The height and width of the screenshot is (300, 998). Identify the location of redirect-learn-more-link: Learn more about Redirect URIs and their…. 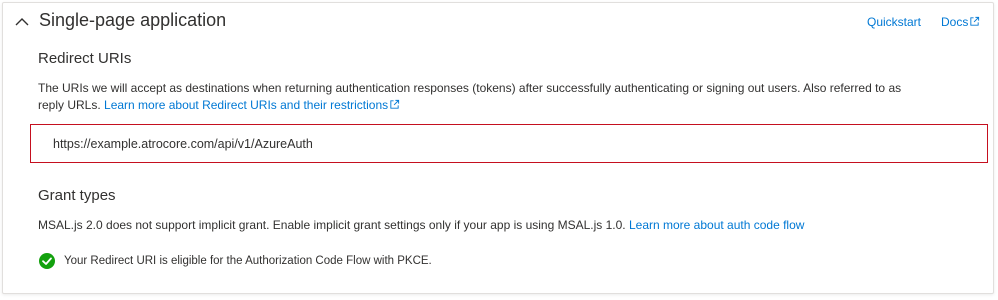
(252, 105).